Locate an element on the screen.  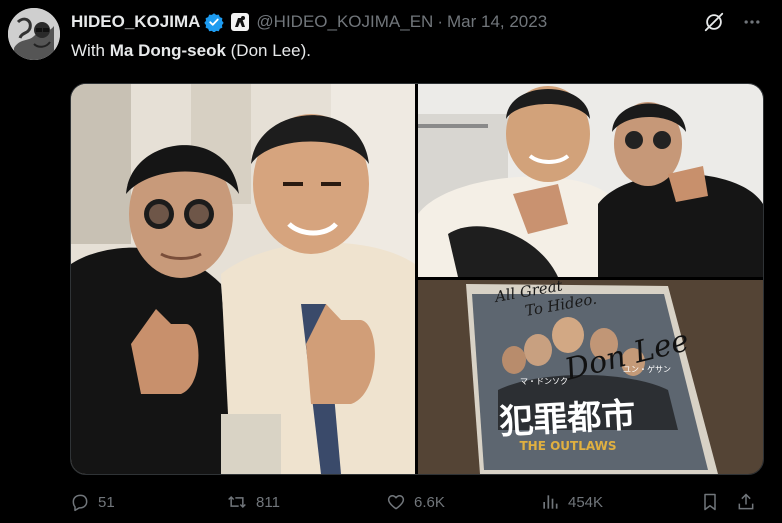
poster-subtitle: THE OUTLAWS is located at coordinates (567, 446).